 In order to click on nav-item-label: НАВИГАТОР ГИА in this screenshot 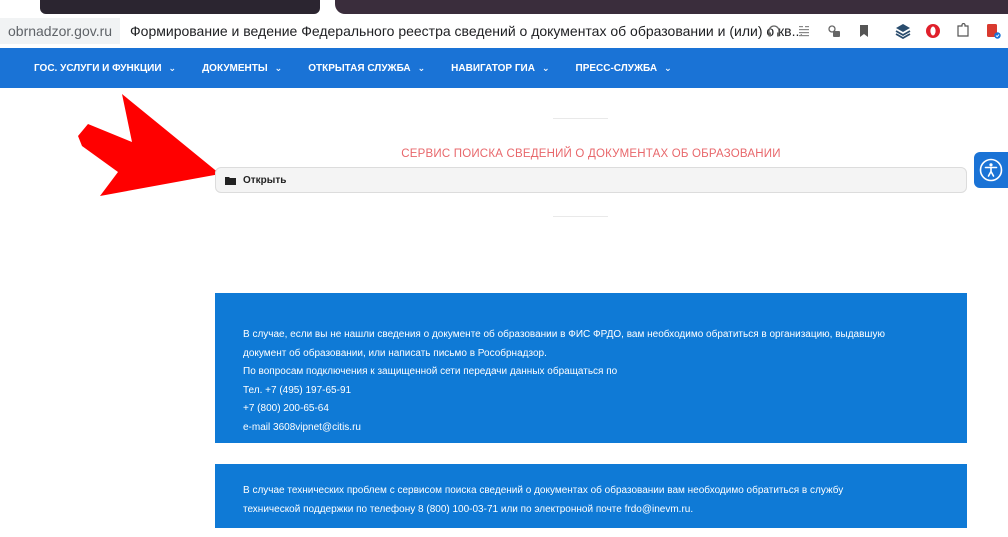, I will do `click(493, 68)`.